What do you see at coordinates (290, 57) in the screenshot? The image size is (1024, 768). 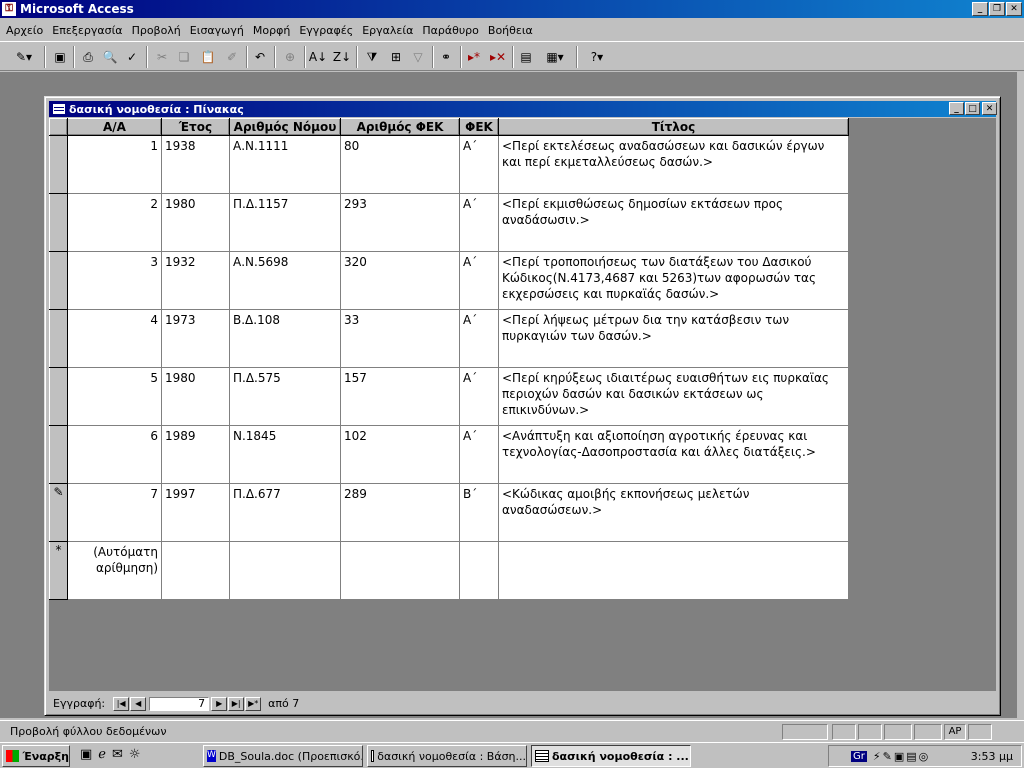 I see `hyperlink-icon: ⊕` at bounding box center [290, 57].